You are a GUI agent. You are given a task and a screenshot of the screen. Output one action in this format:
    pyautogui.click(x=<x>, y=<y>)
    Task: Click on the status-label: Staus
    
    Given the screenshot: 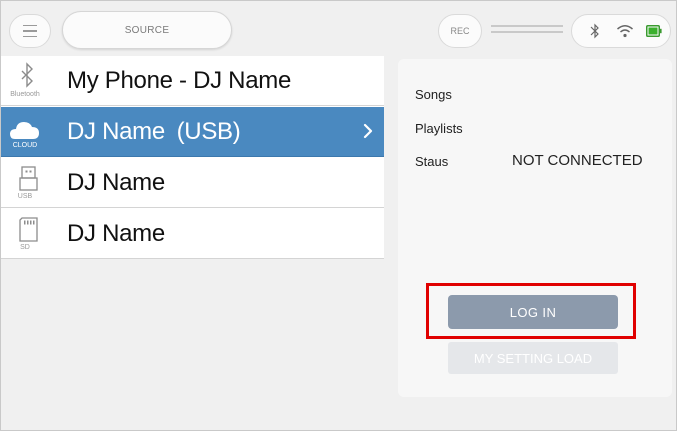 What is the action you would take?
    pyautogui.click(x=432, y=161)
    